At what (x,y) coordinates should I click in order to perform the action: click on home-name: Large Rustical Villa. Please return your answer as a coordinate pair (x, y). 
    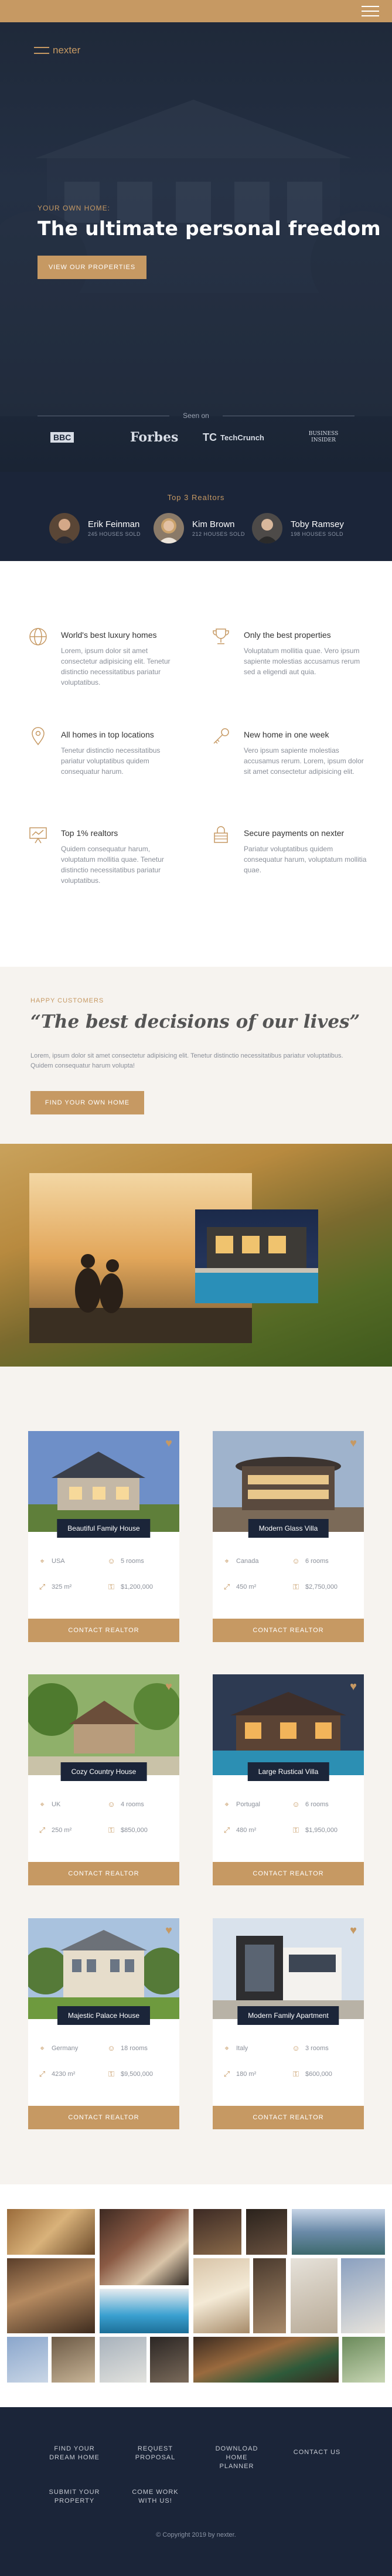
    Looking at the image, I should click on (288, 1771).